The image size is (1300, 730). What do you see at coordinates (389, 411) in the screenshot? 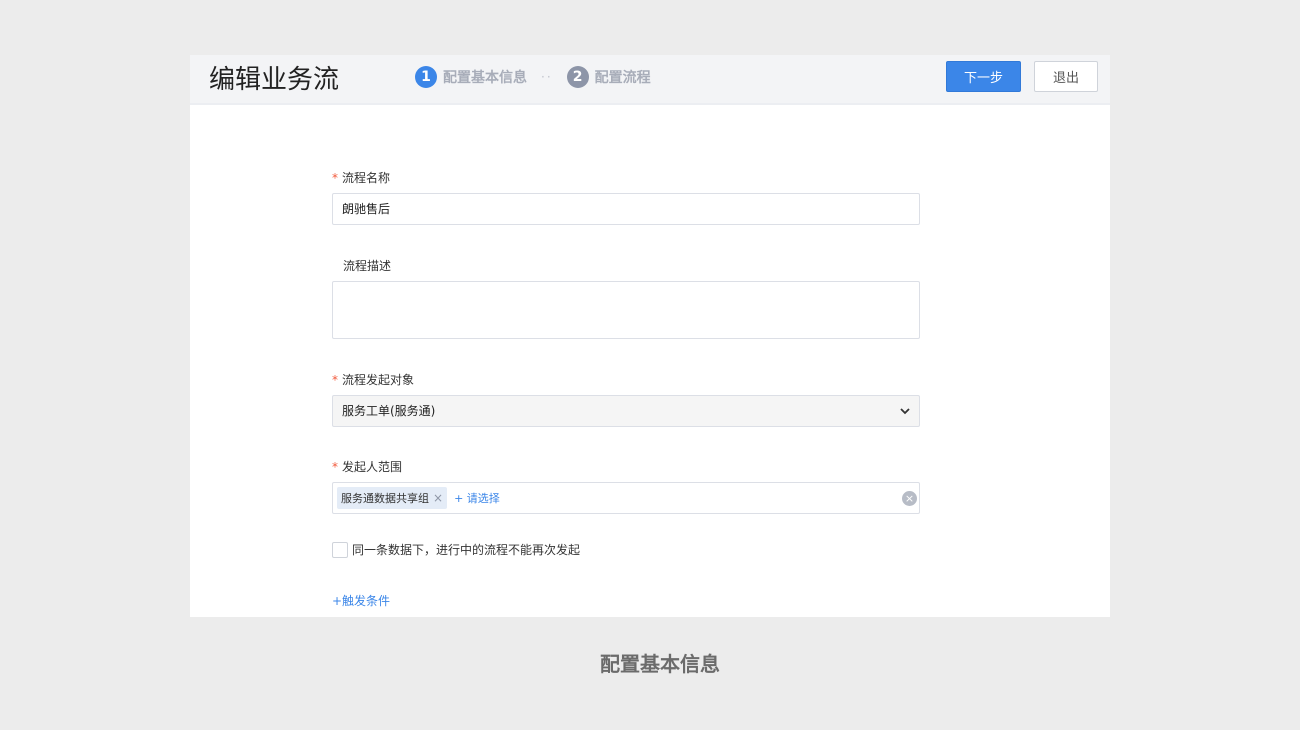
I see `target-select-value: 服务工单(服务通)` at bounding box center [389, 411].